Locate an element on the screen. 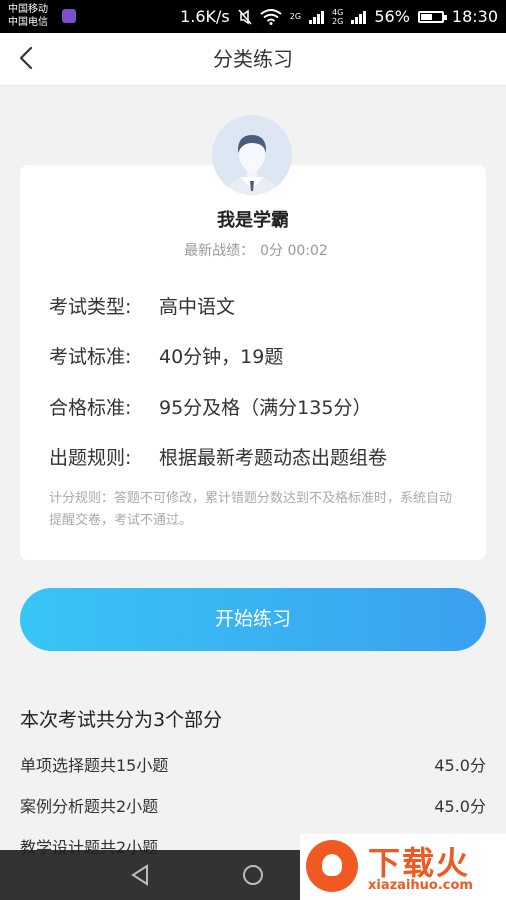  start-practice-button: 开始练习 is located at coordinates (253, 619).